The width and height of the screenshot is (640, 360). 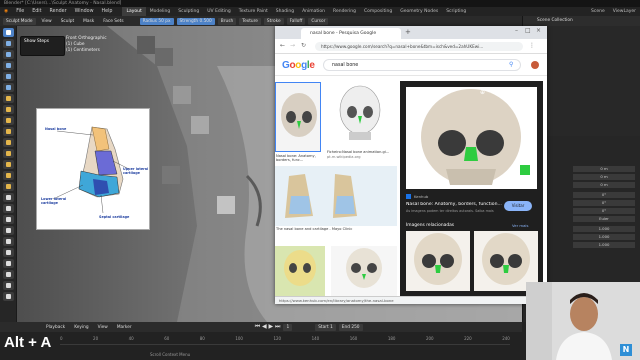 I want to click on timeline-track, so click(x=285, y=344).